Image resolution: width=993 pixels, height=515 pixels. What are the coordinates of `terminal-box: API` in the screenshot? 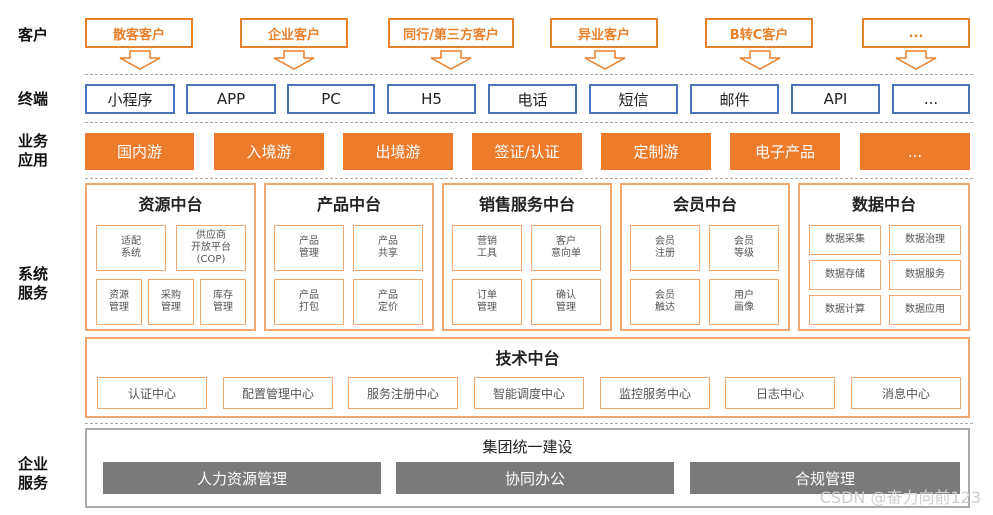 It's located at (835, 99).